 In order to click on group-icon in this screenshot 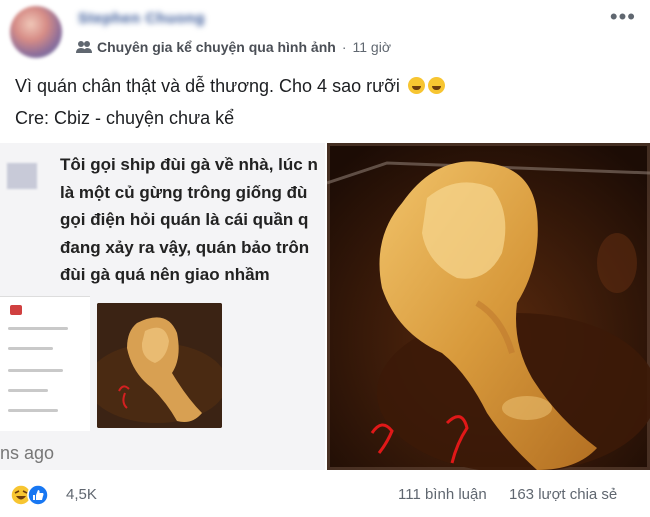, I will do `click(84, 47)`.